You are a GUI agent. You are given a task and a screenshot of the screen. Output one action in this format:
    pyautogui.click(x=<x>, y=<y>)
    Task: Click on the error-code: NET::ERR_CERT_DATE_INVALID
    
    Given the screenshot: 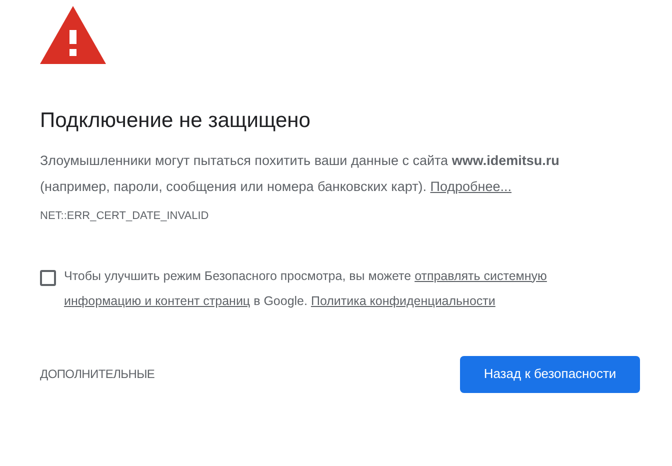 What is the action you would take?
    pyautogui.click(x=125, y=216)
    